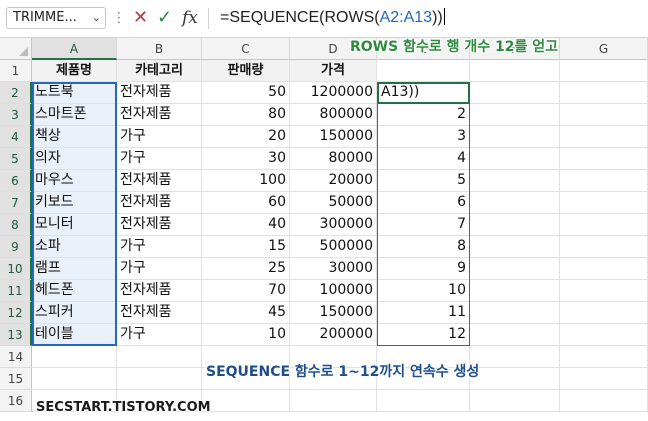 This screenshot has width=648, height=421. What do you see at coordinates (246, 269) in the screenshot?
I see `table-cell: 25` at bounding box center [246, 269].